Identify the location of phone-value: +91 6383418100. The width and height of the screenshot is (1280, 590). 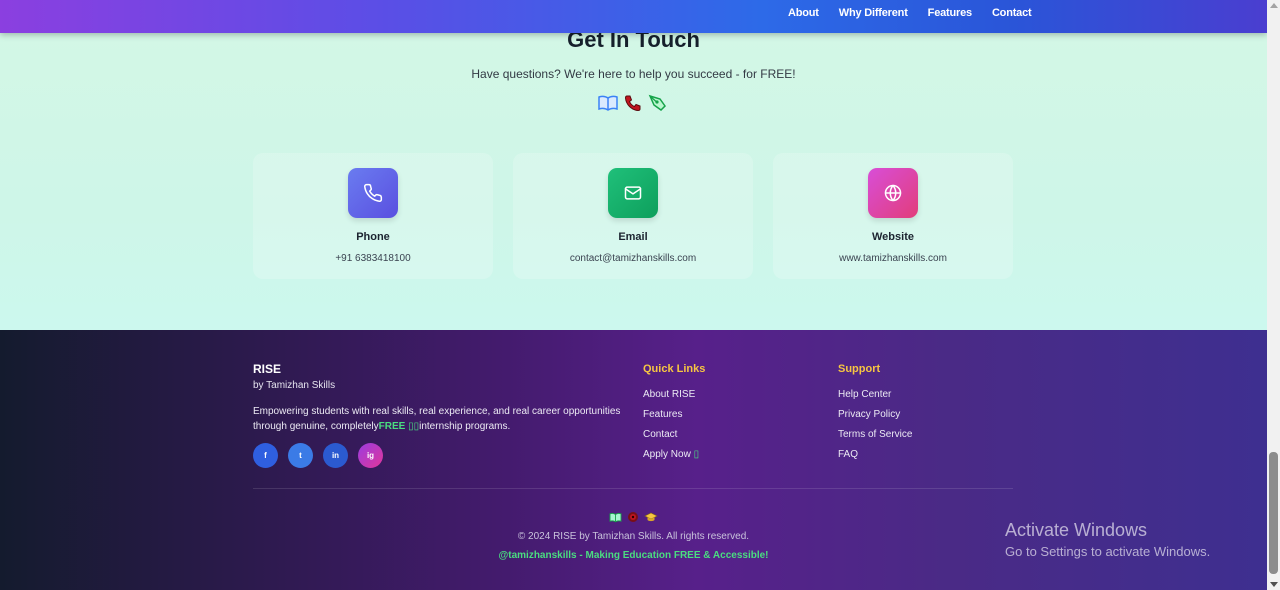
(373, 258).